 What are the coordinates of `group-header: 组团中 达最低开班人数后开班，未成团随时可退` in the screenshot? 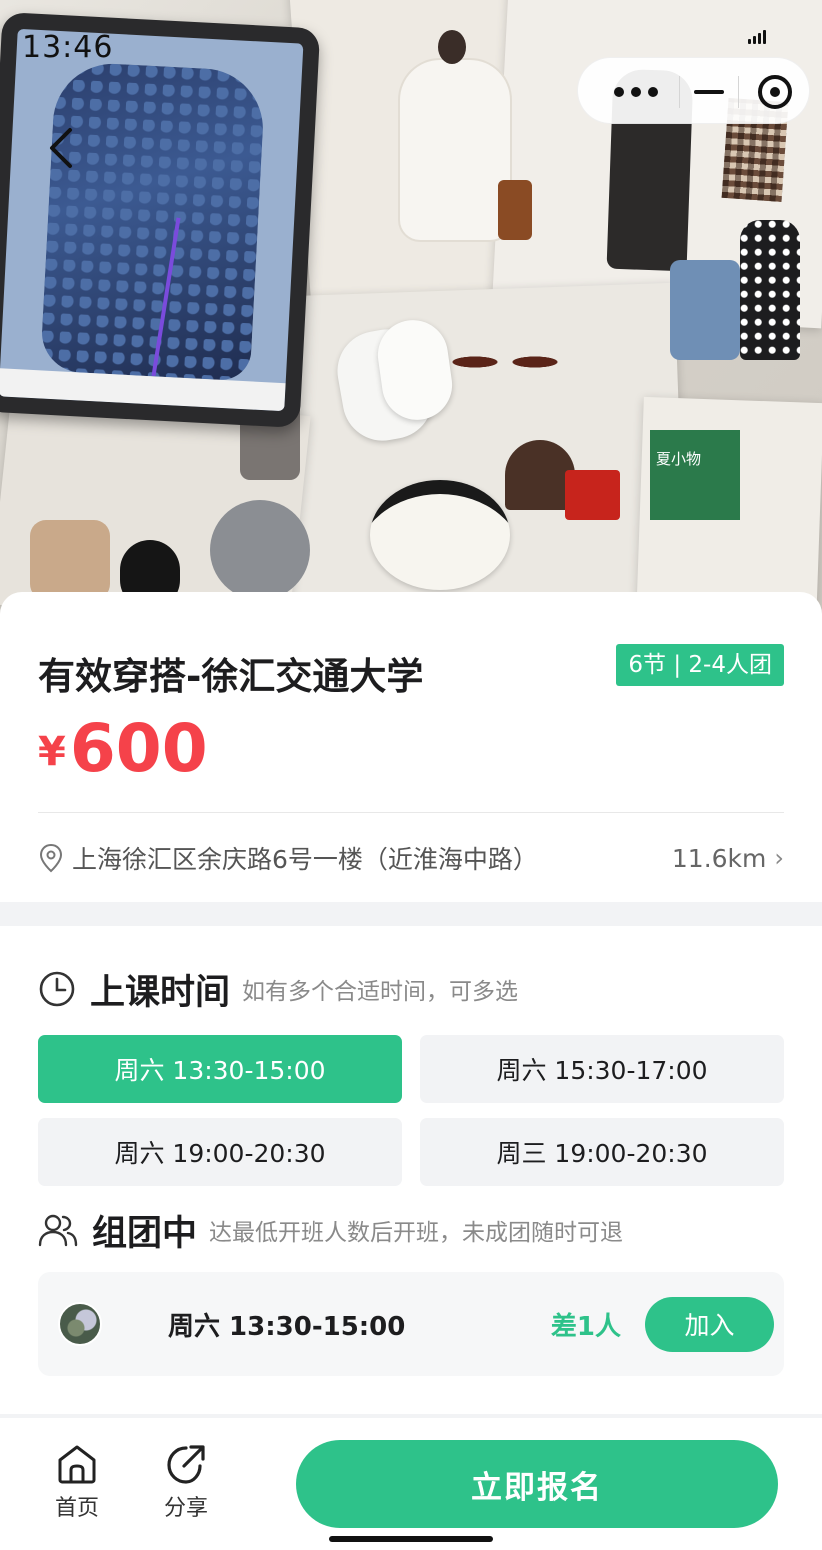 It's located at (330, 1230).